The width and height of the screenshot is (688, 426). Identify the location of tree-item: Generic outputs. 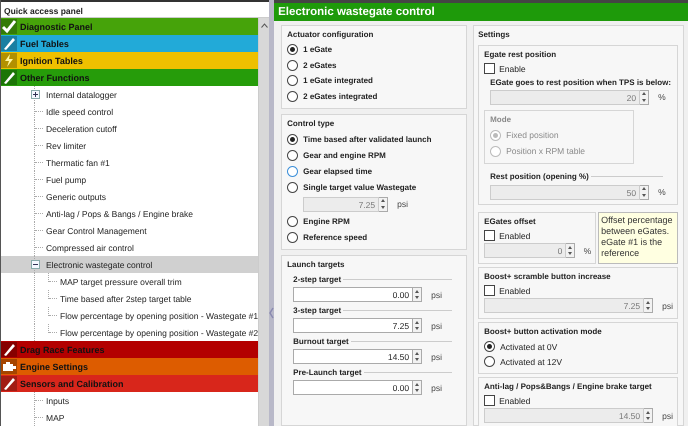
(129, 196).